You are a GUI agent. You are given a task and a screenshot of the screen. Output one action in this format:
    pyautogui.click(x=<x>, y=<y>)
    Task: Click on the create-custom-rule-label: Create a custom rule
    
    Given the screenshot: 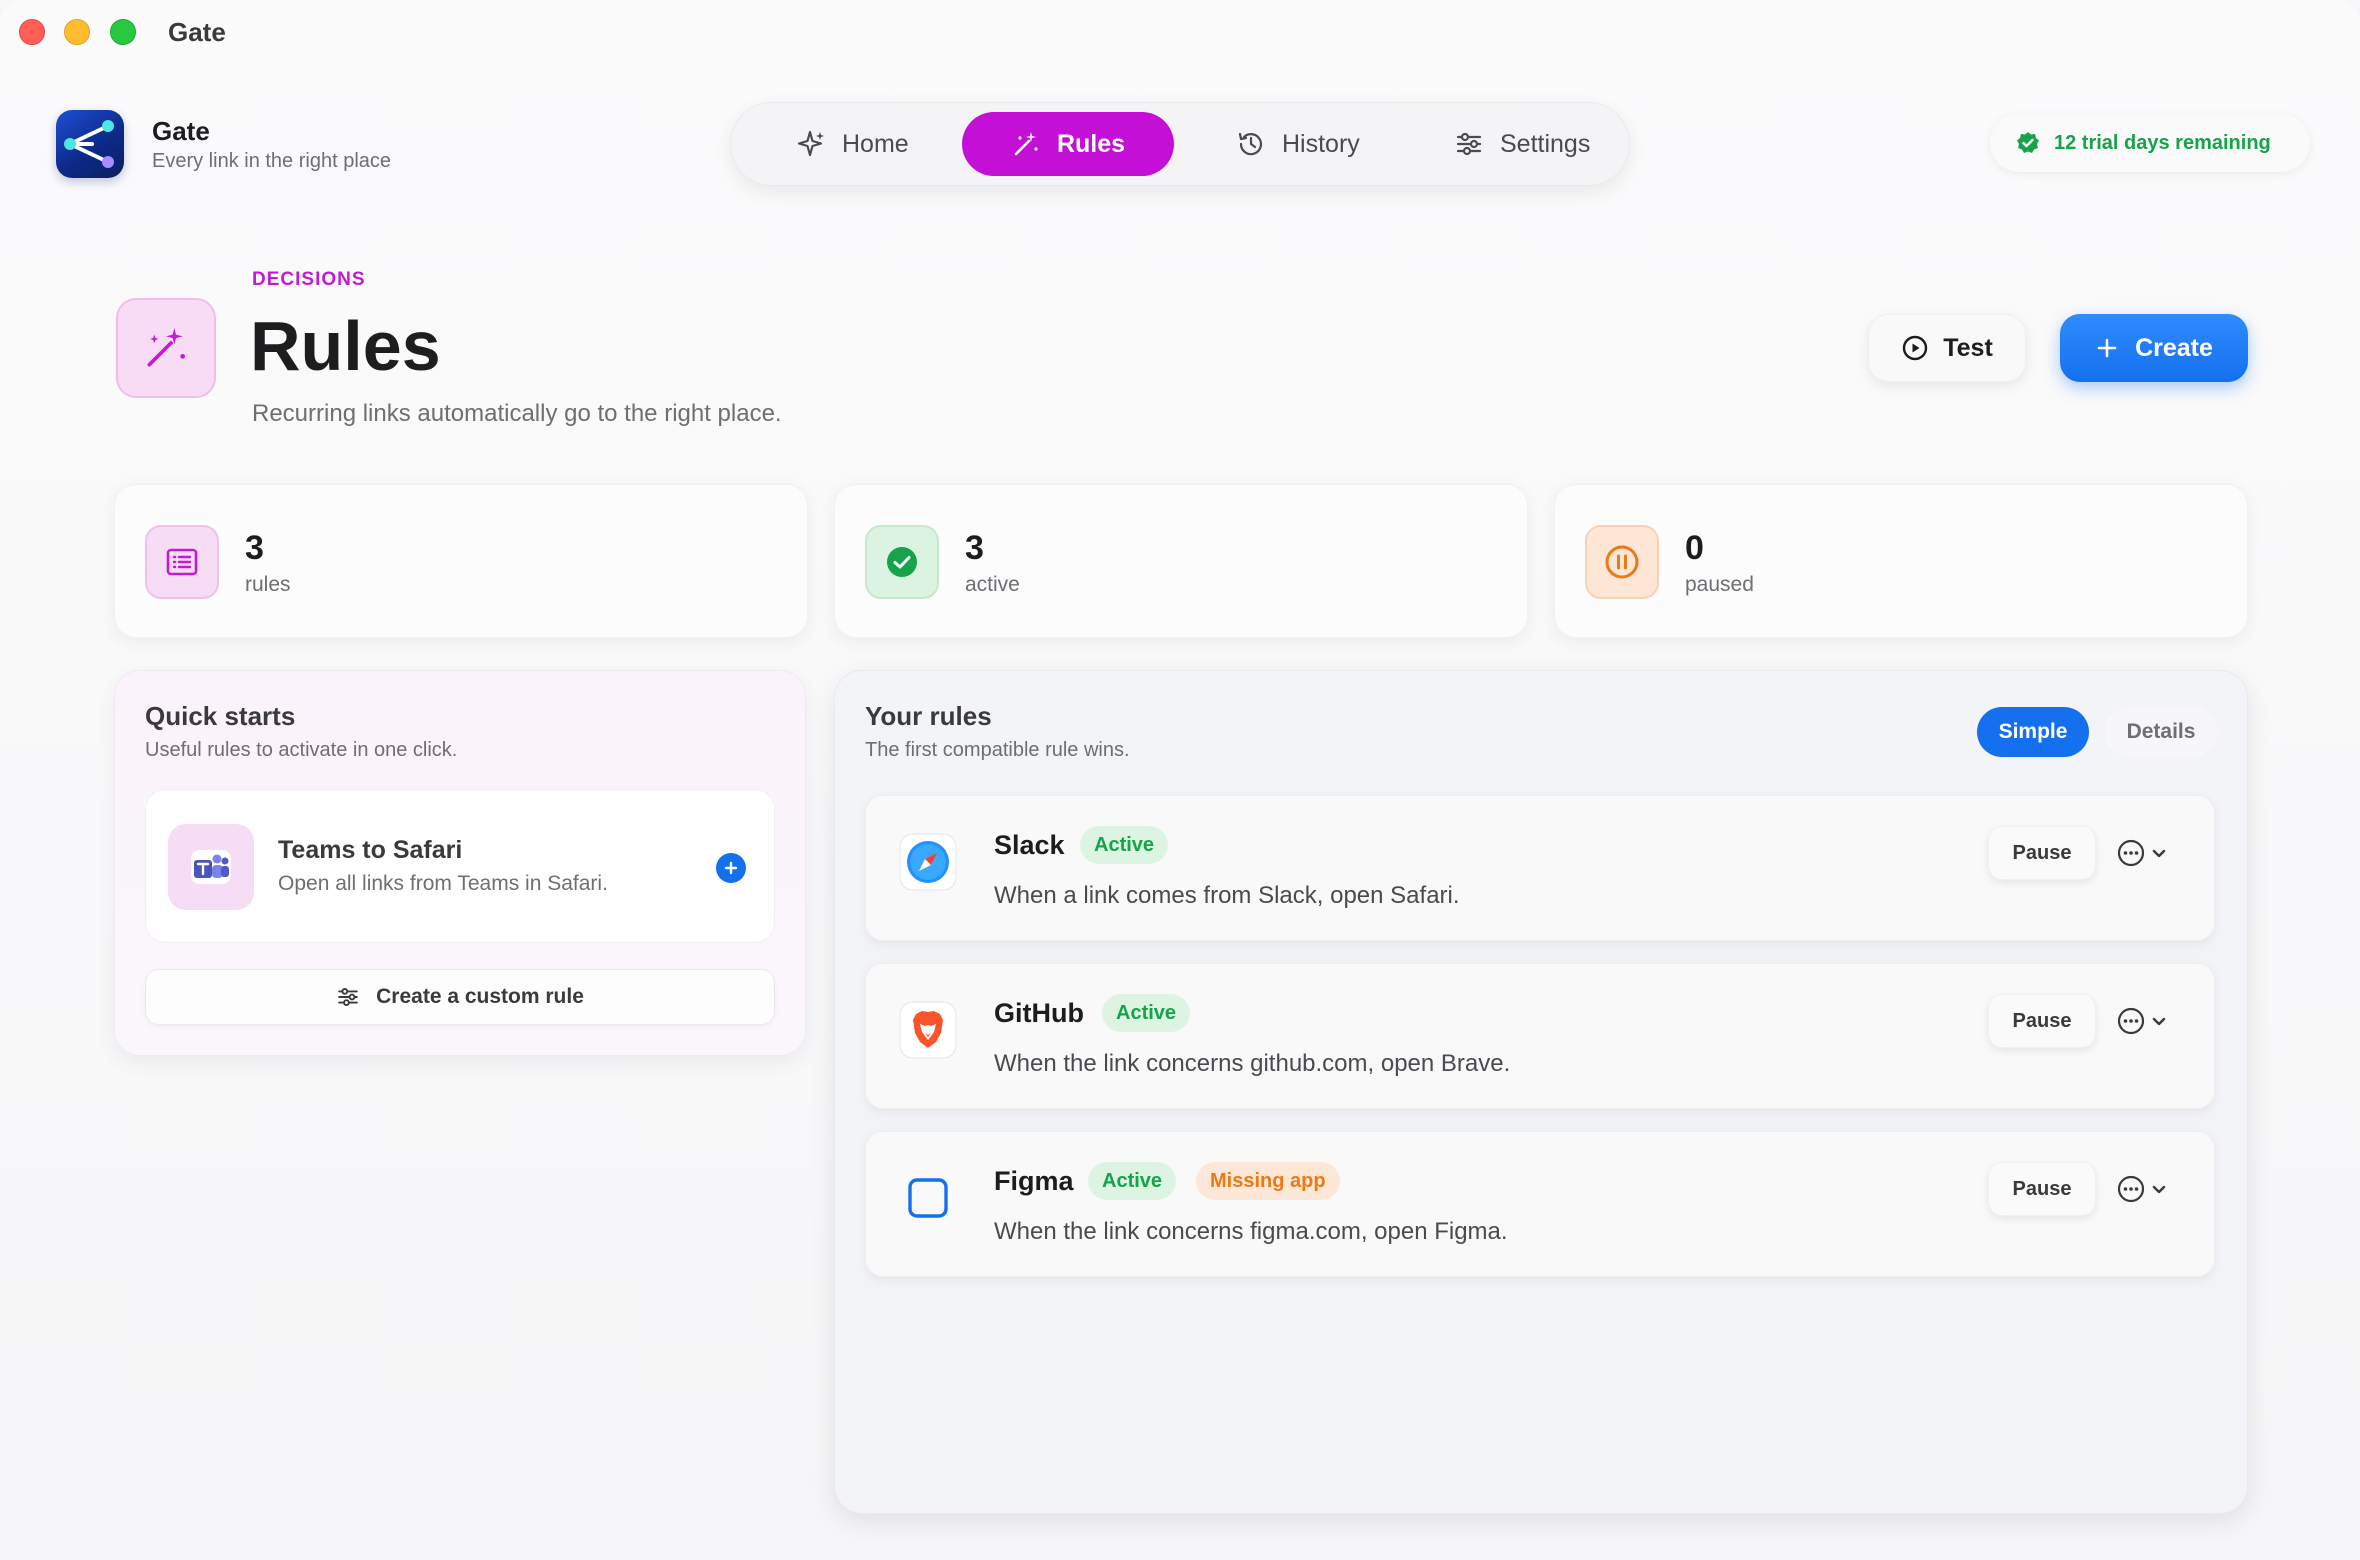 What is the action you would take?
    pyautogui.click(x=480, y=996)
    